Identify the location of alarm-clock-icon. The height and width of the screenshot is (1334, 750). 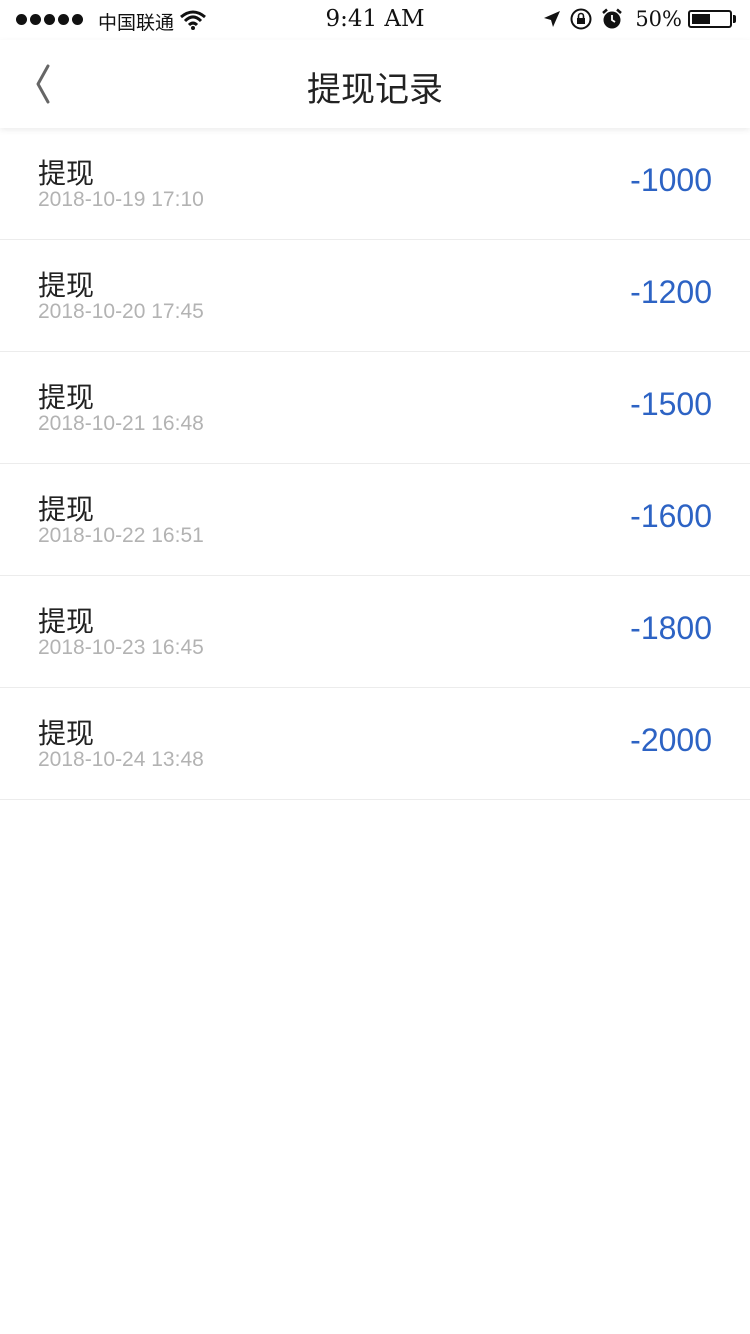
(612, 18).